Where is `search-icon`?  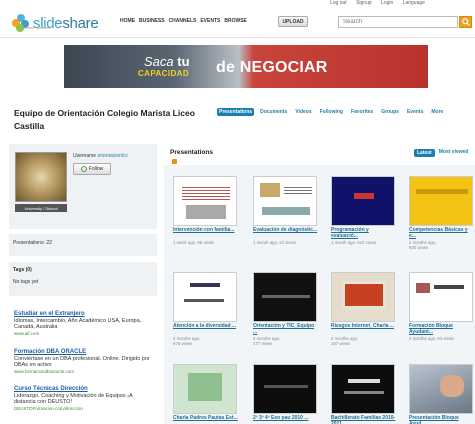 search-icon is located at coordinates (465, 22).